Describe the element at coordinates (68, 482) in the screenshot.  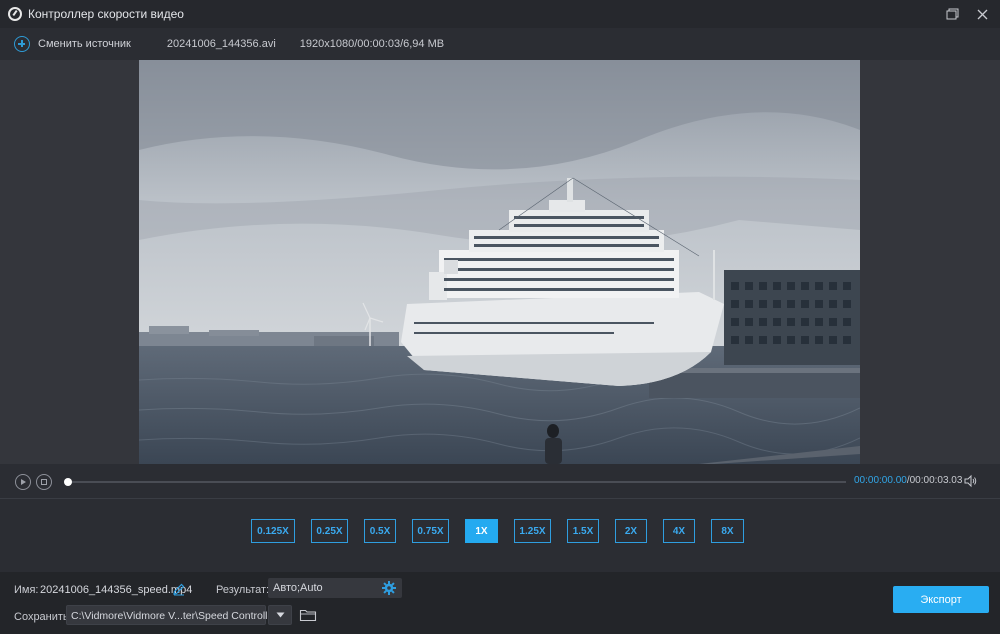
I see `progress-knob` at that location.